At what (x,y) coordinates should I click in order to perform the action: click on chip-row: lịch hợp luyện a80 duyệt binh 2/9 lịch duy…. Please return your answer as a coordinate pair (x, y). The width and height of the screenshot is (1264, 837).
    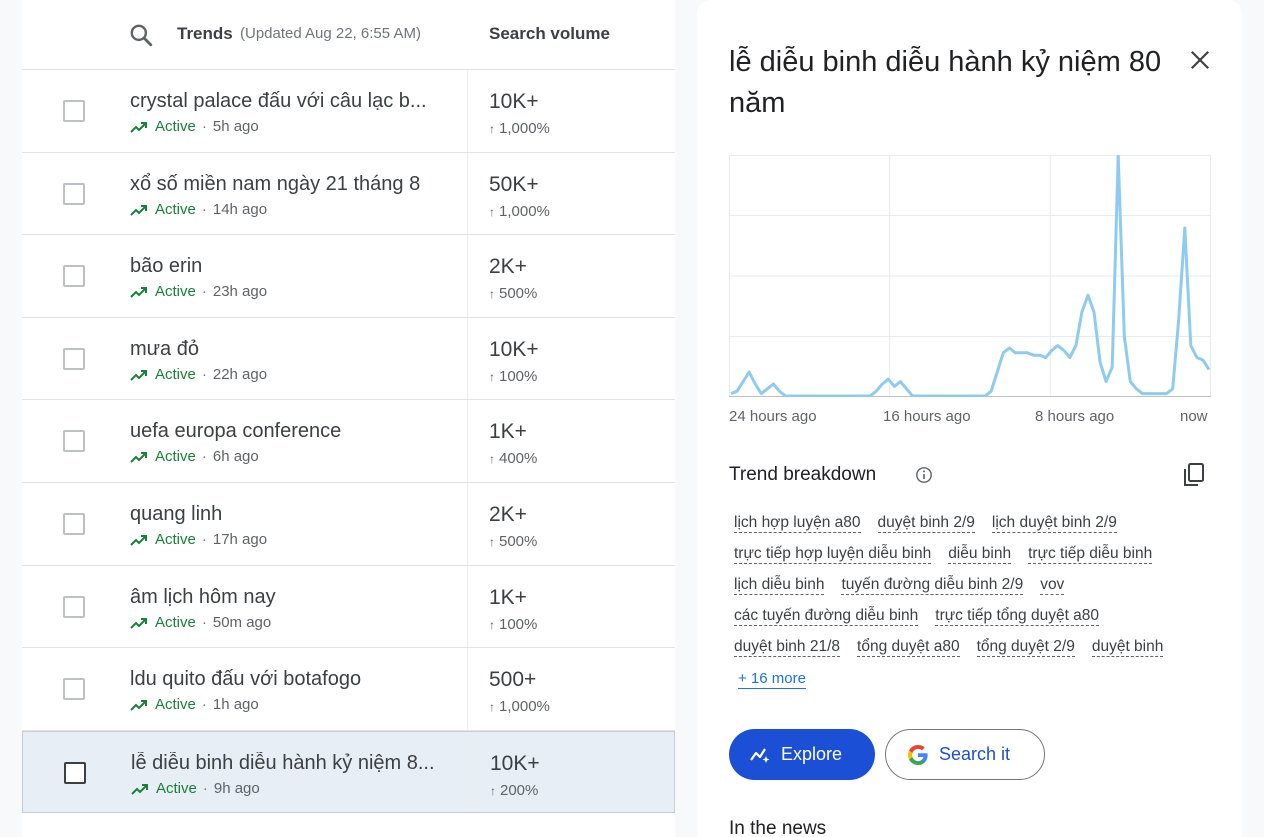
    Looking at the image, I should click on (964, 529).